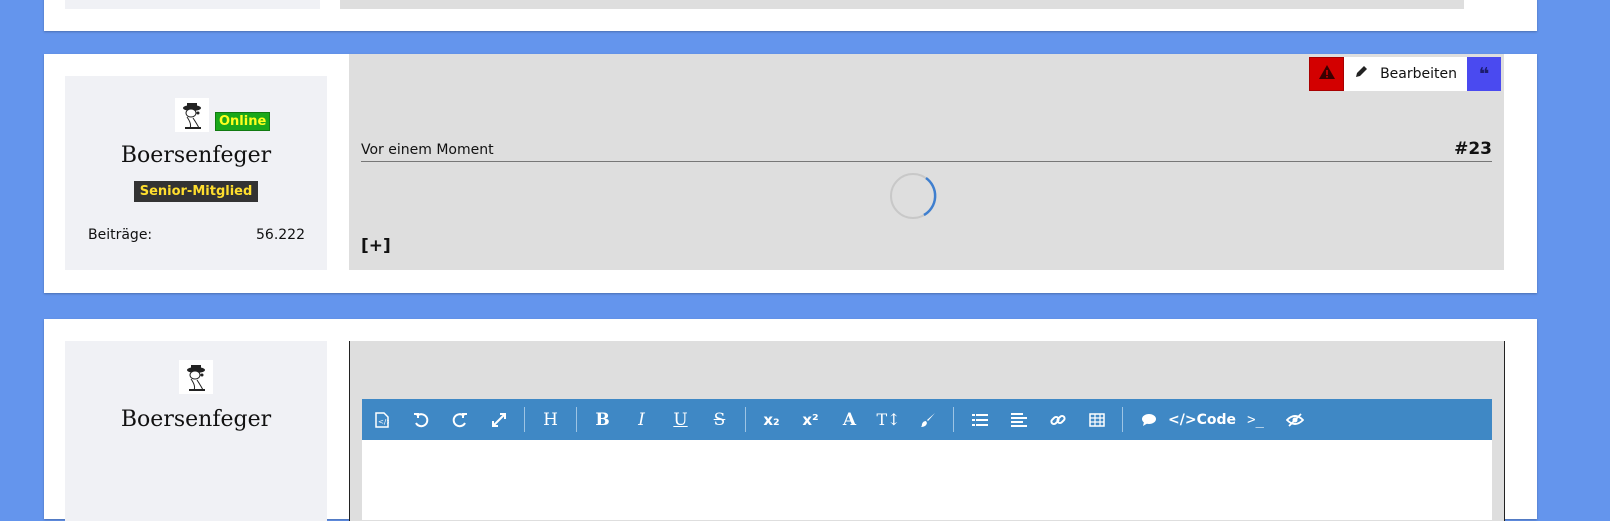 The image size is (1610, 521). Describe the element at coordinates (420, 419) in the screenshot. I see `undo-icon` at that location.